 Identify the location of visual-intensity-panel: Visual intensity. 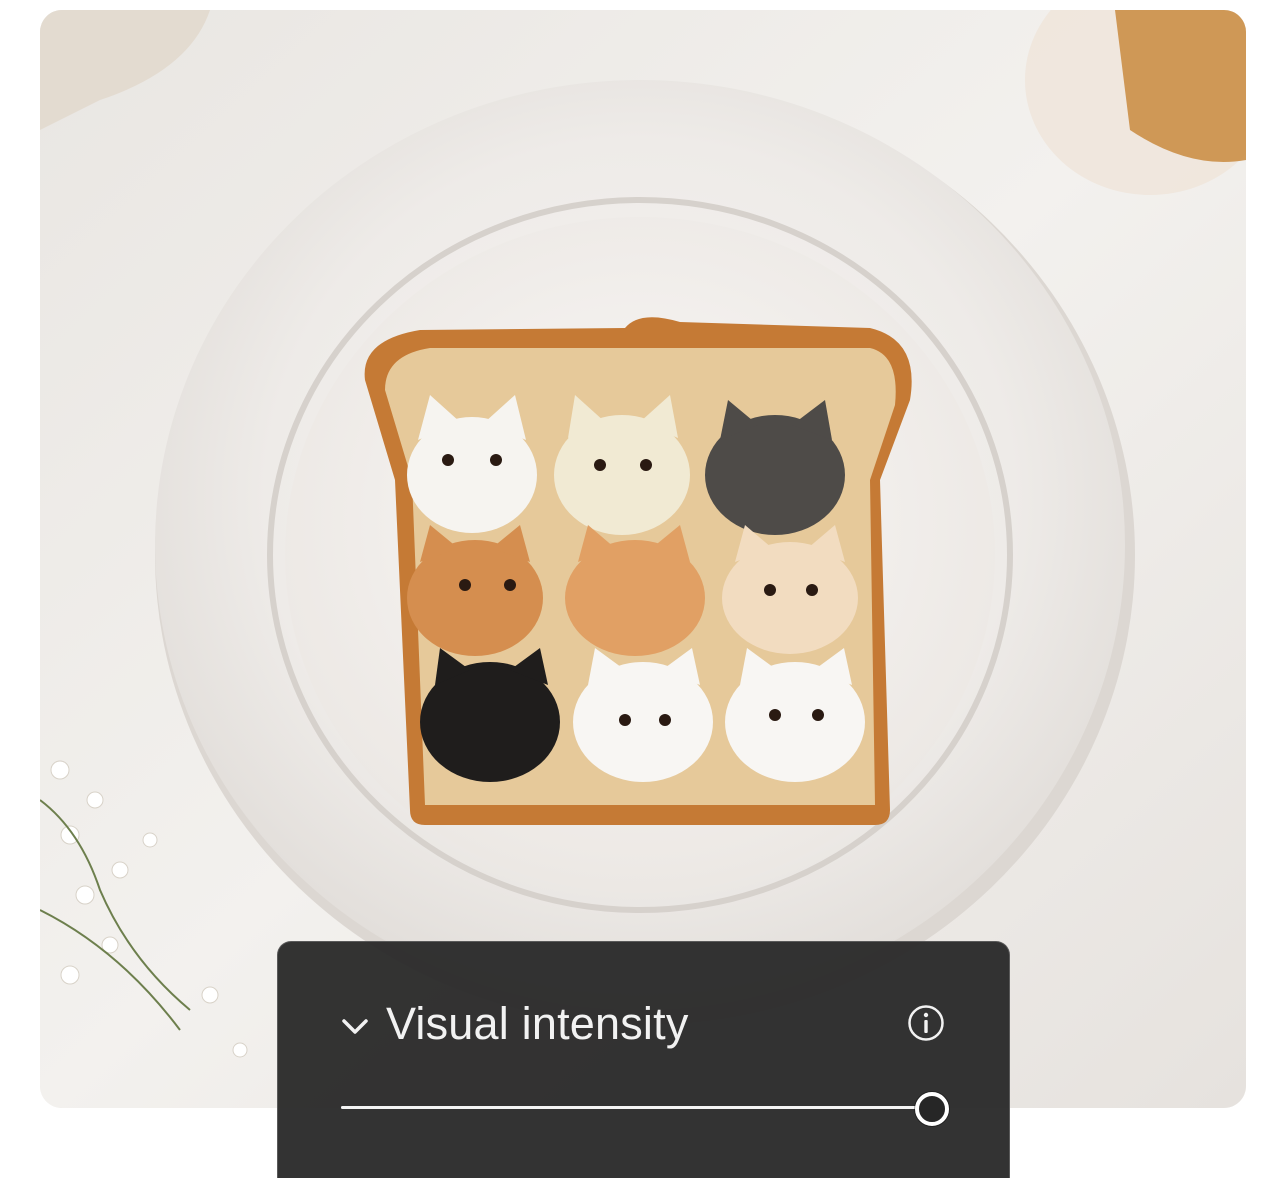
(643, 1059).